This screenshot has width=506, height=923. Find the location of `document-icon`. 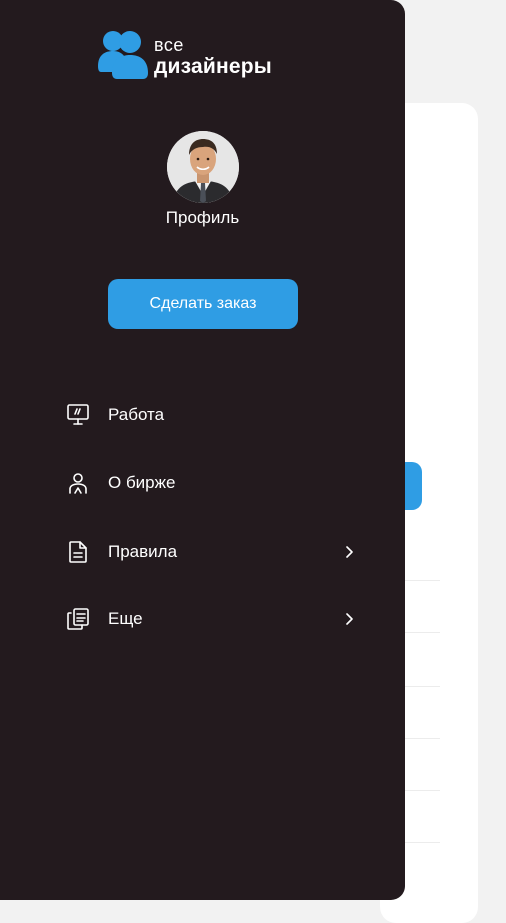

document-icon is located at coordinates (79, 552).